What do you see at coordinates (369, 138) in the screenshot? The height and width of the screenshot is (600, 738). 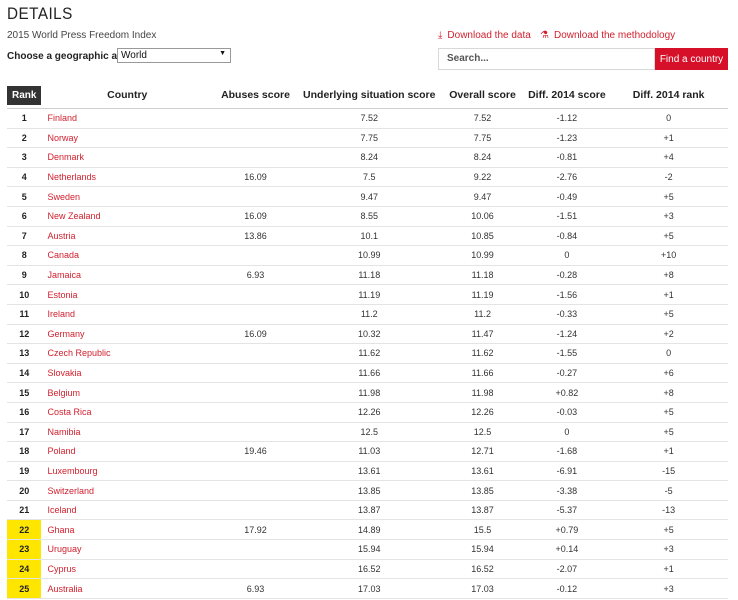 I see `underlying-score-cell: 7.75` at bounding box center [369, 138].